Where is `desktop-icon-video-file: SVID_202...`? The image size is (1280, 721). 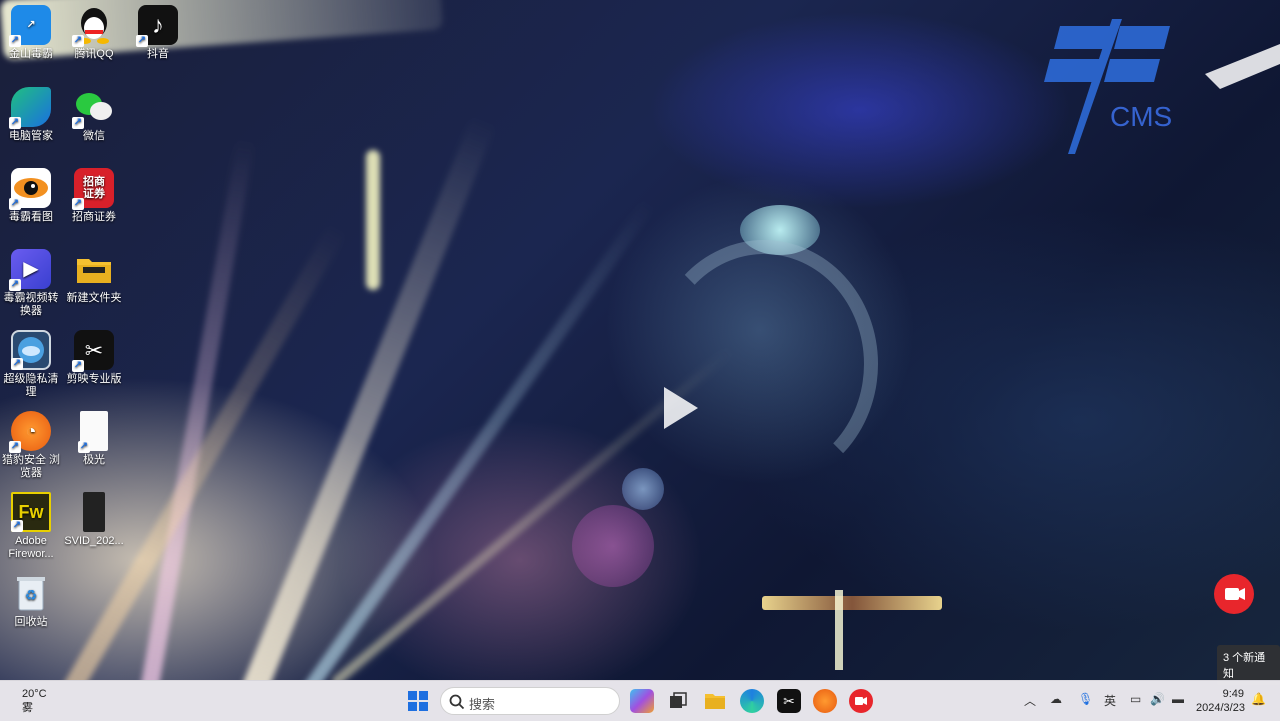
desktop-icon-video-file: SVID_202... is located at coordinates (94, 520).